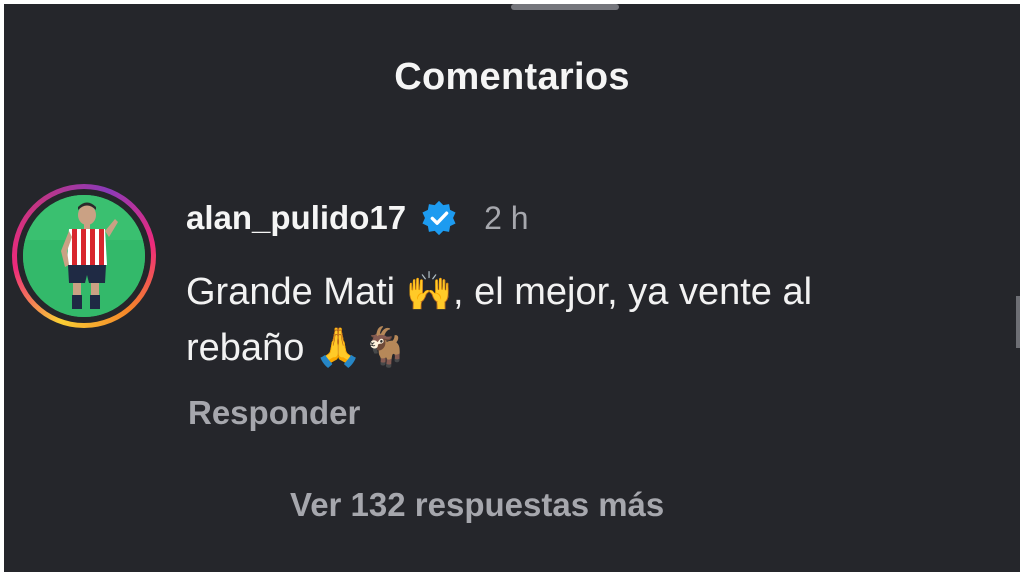  What do you see at coordinates (477, 505) in the screenshot?
I see `view-more-replies-button: Ver 132 respuestas más` at bounding box center [477, 505].